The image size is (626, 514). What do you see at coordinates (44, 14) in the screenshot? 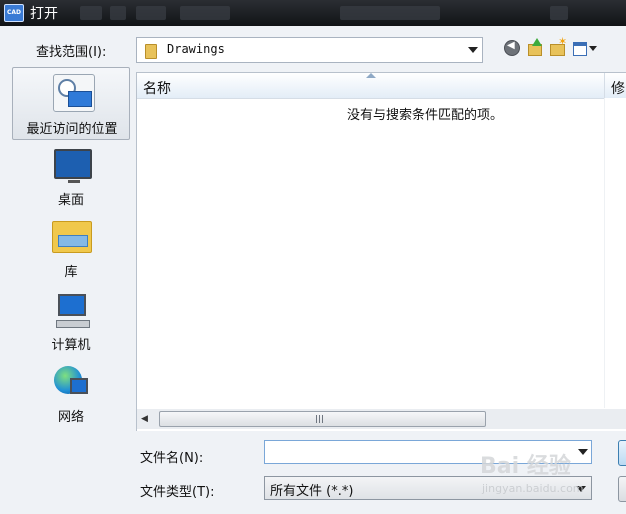
I see `window-title: 打开` at bounding box center [44, 14].